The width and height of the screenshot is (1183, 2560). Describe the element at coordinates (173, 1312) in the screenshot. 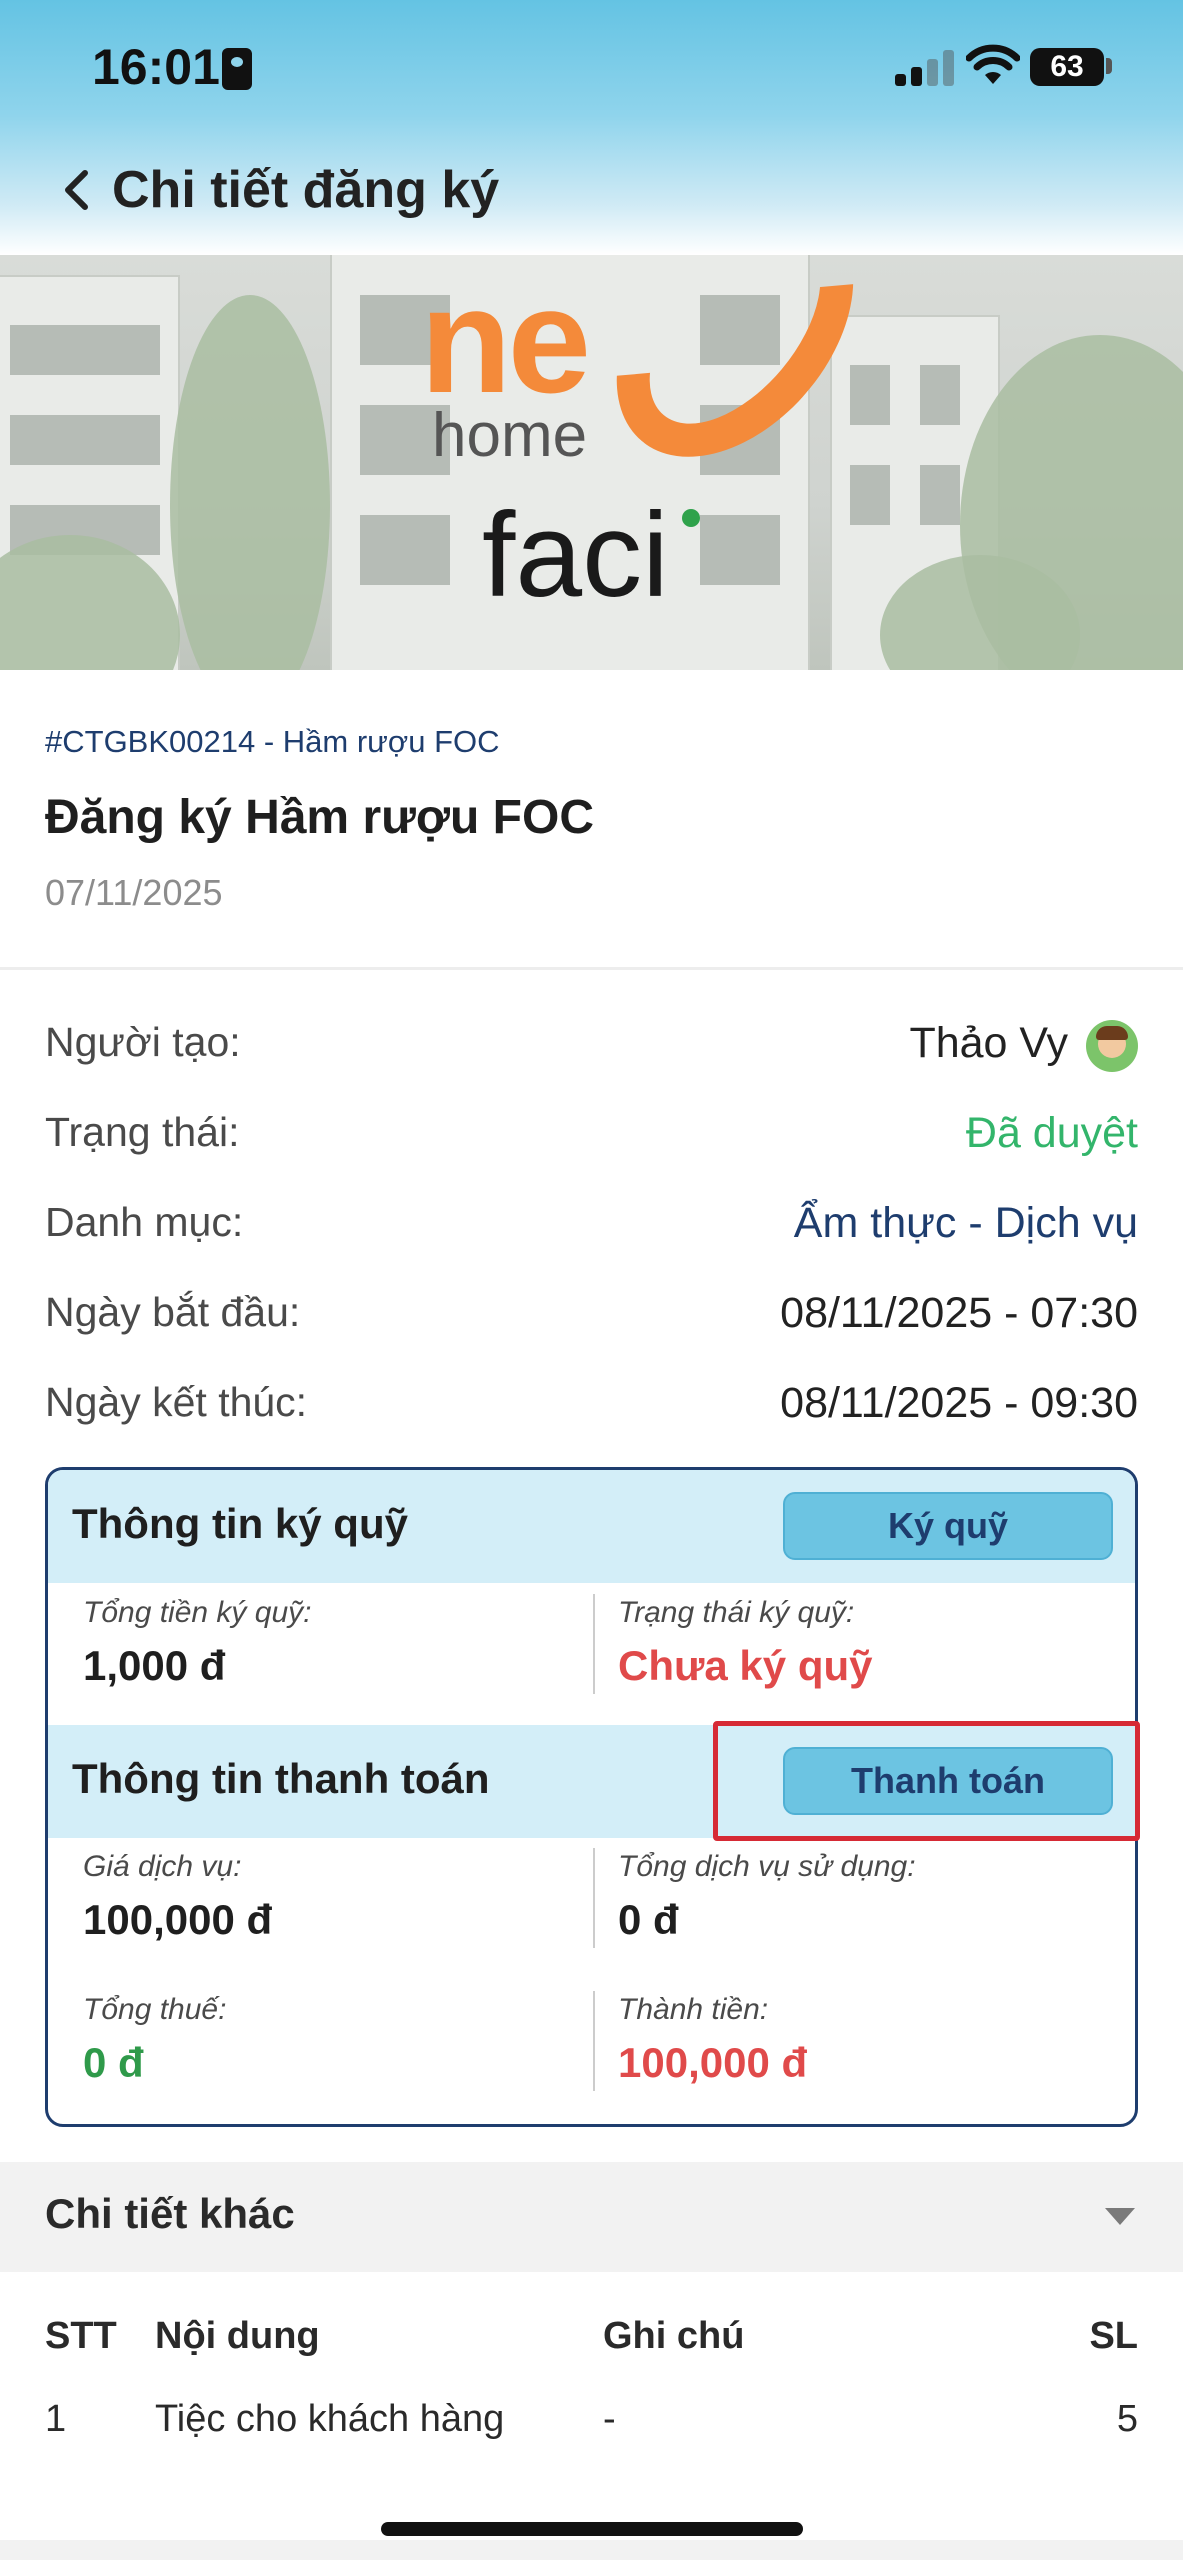

I see `info-label: Ngày bắt đầu:` at that location.